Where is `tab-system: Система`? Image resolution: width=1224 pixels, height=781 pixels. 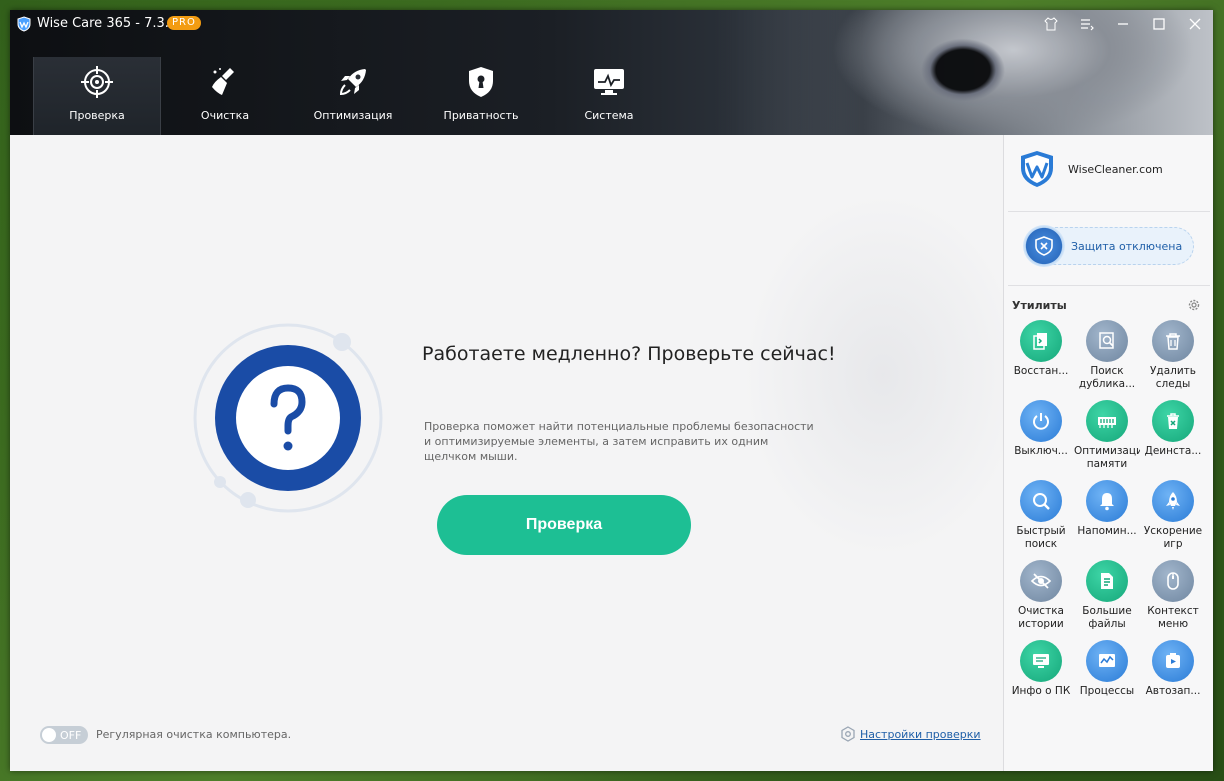 tab-system: Система is located at coordinates (609, 96).